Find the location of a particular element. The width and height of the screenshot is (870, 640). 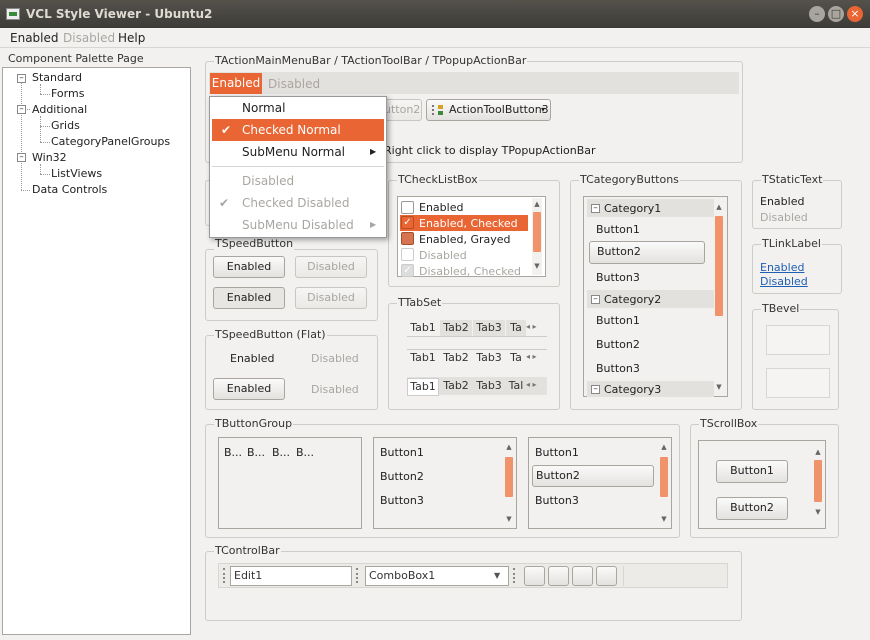

combo-box: ComboBox1 ▼ is located at coordinates (437, 576).